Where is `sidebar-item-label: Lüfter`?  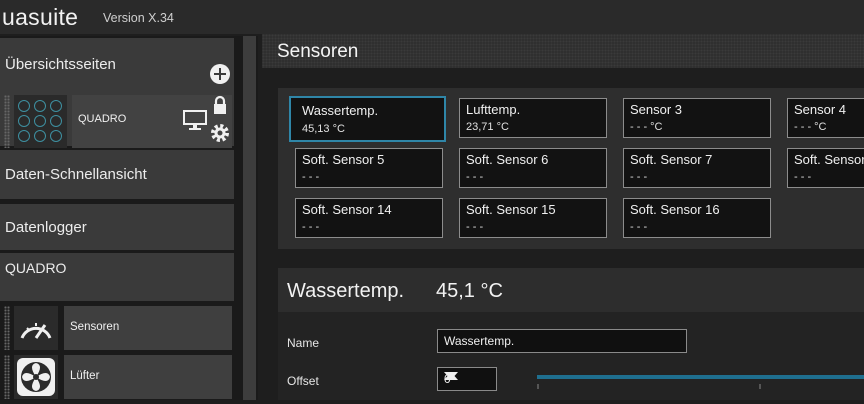 sidebar-item-label: Lüfter is located at coordinates (85, 376).